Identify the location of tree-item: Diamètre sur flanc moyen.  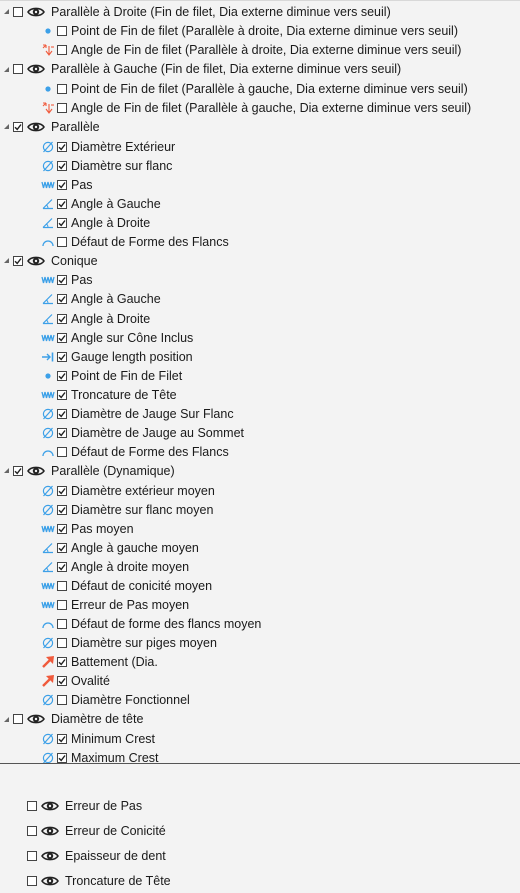
(260, 509).